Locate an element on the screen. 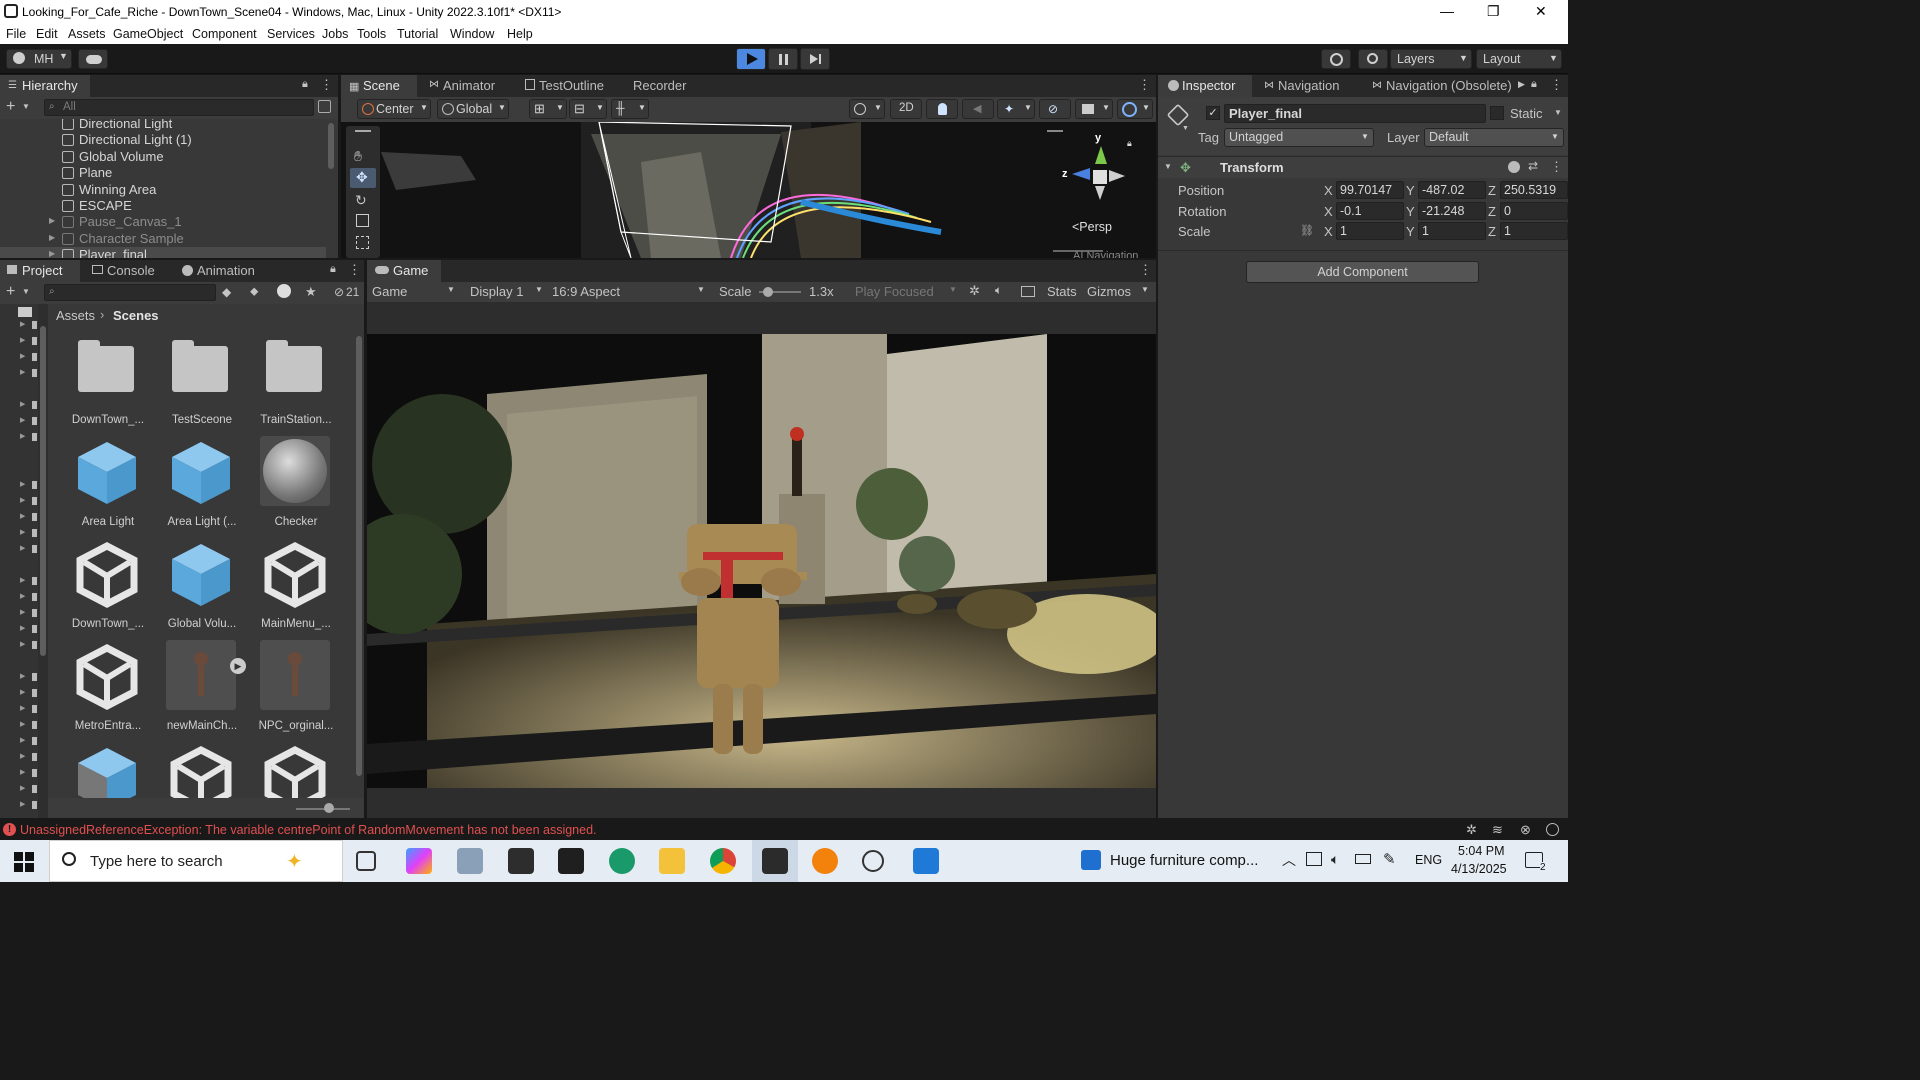 The width and height of the screenshot is (1920, 1080). github-desktop-icon is located at coordinates (873, 861).